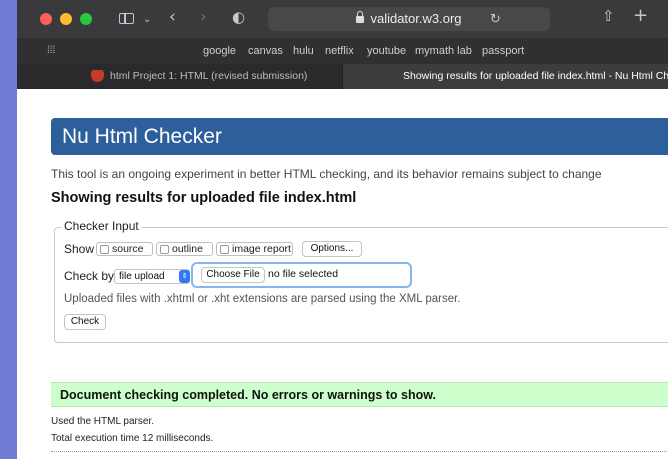  I want to click on lock-icon, so click(360, 17).